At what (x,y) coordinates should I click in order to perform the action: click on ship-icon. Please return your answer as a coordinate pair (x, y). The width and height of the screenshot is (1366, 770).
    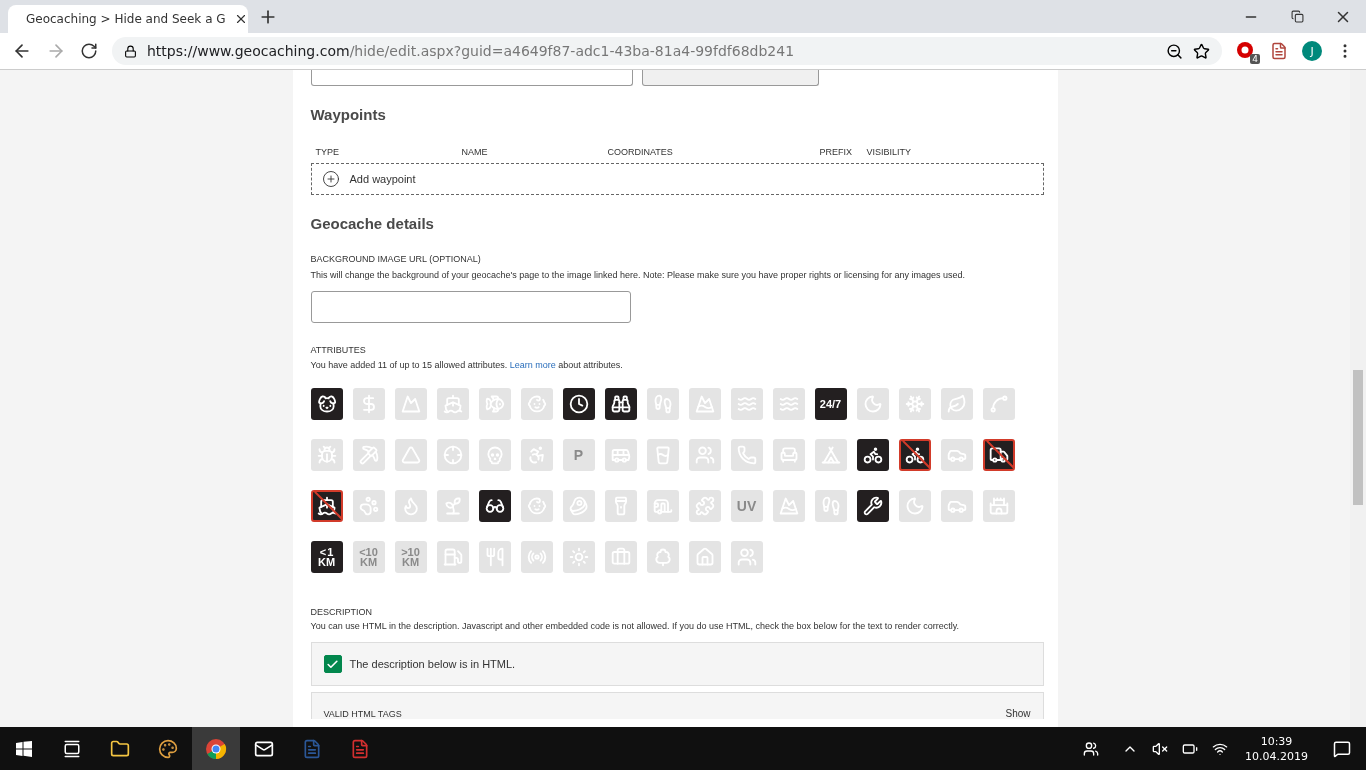
    Looking at the image, I should click on (452, 404).